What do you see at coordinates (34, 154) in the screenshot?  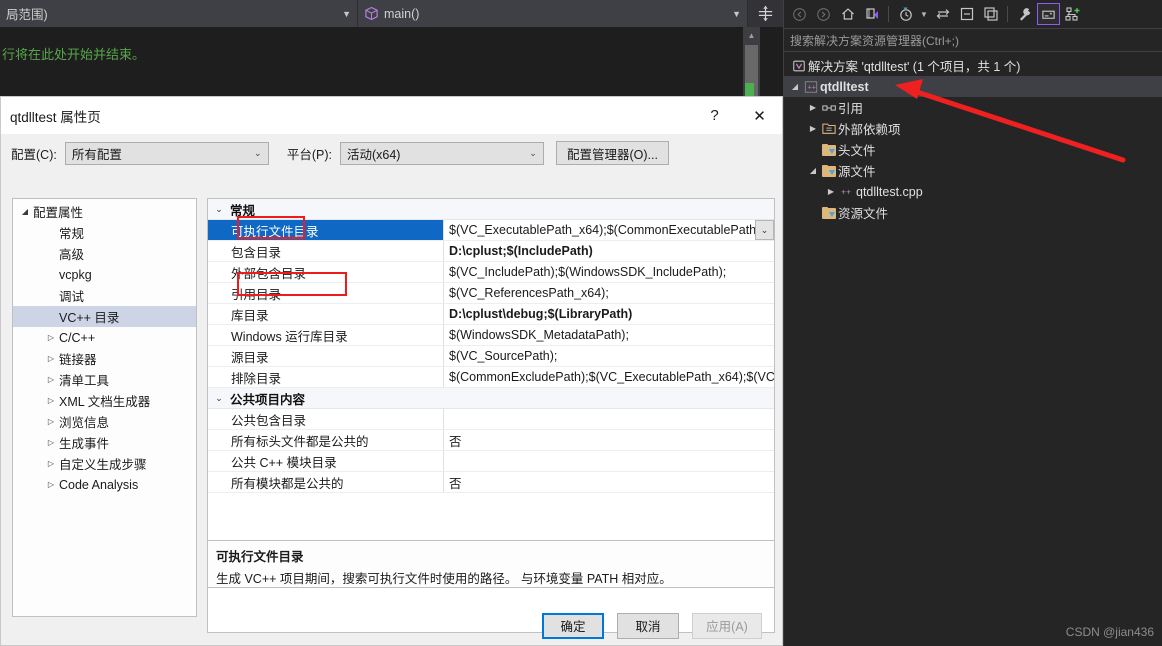 I see `configuration-label: 配置(C):` at bounding box center [34, 154].